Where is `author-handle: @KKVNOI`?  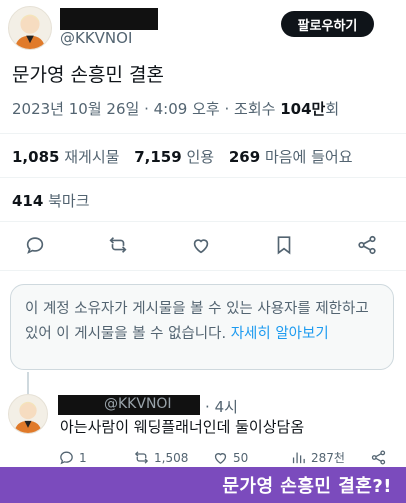
author-handle: @KKVNOI is located at coordinates (96, 38).